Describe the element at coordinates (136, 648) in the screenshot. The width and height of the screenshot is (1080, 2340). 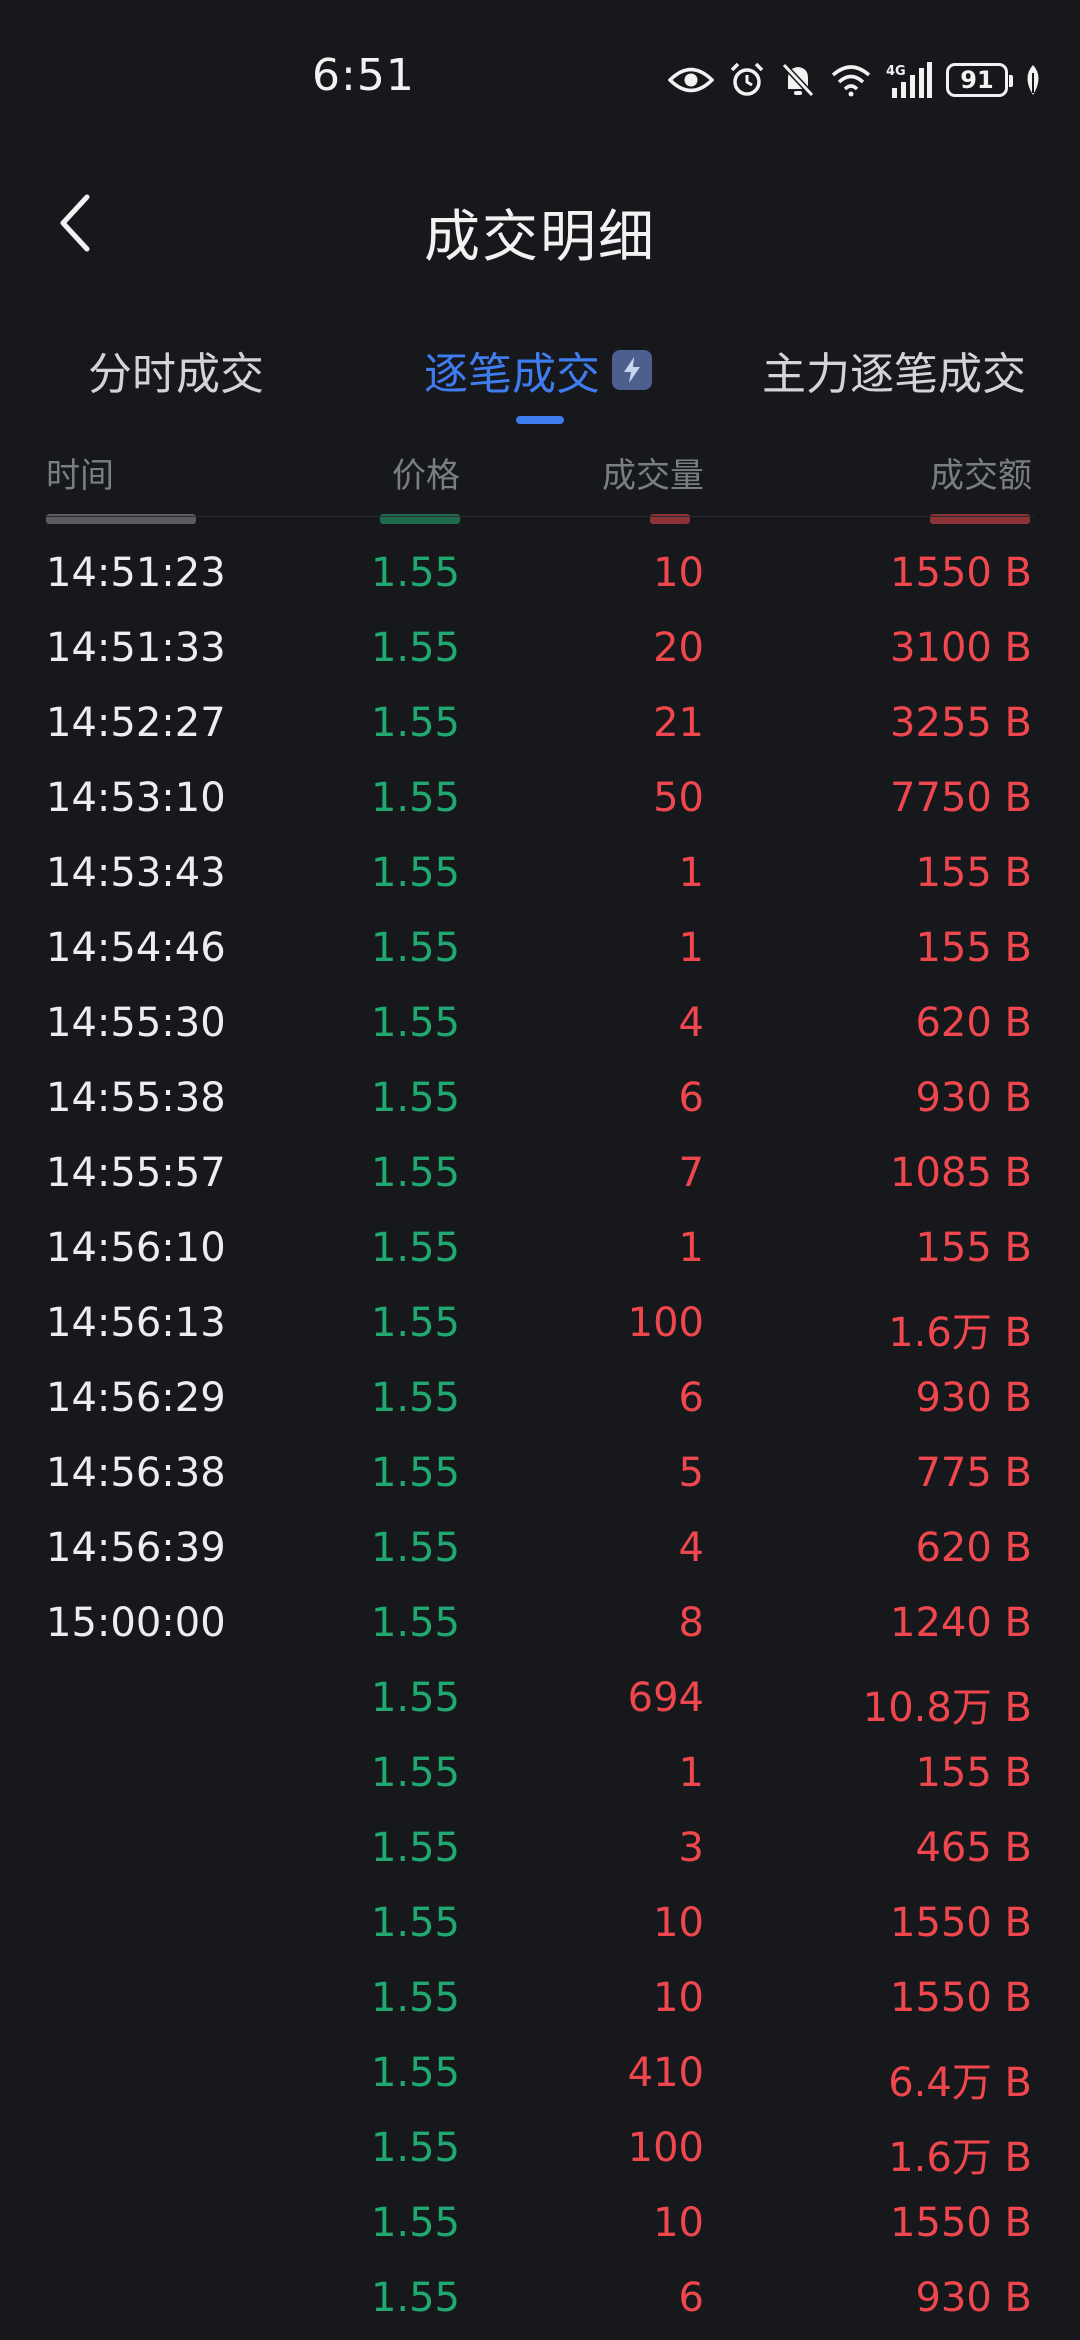
I see `trade-time: 14:51:33` at that location.